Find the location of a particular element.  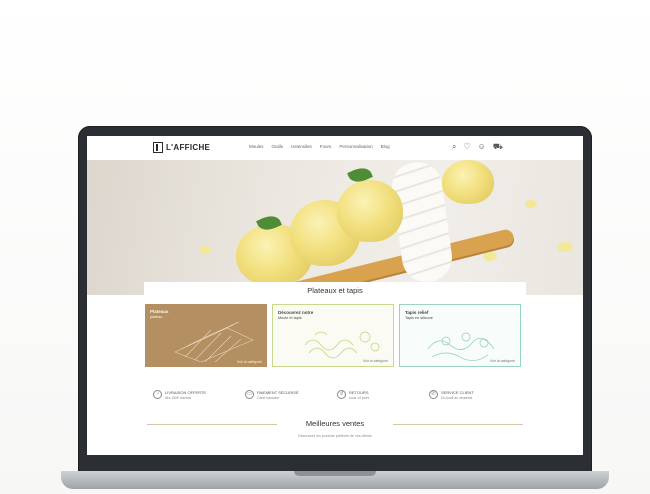

truck-icon: ◔ is located at coordinates (157, 394).